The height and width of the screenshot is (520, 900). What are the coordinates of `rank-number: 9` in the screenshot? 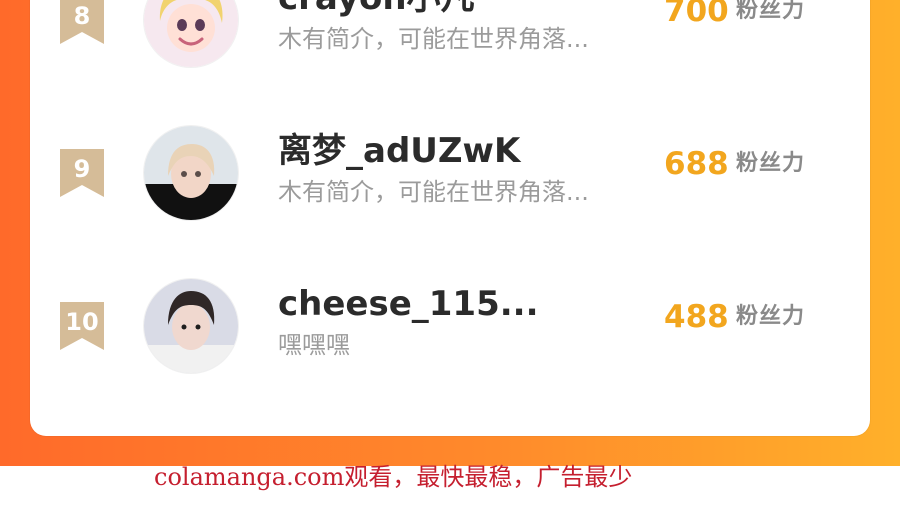 It's located at (82, 169).